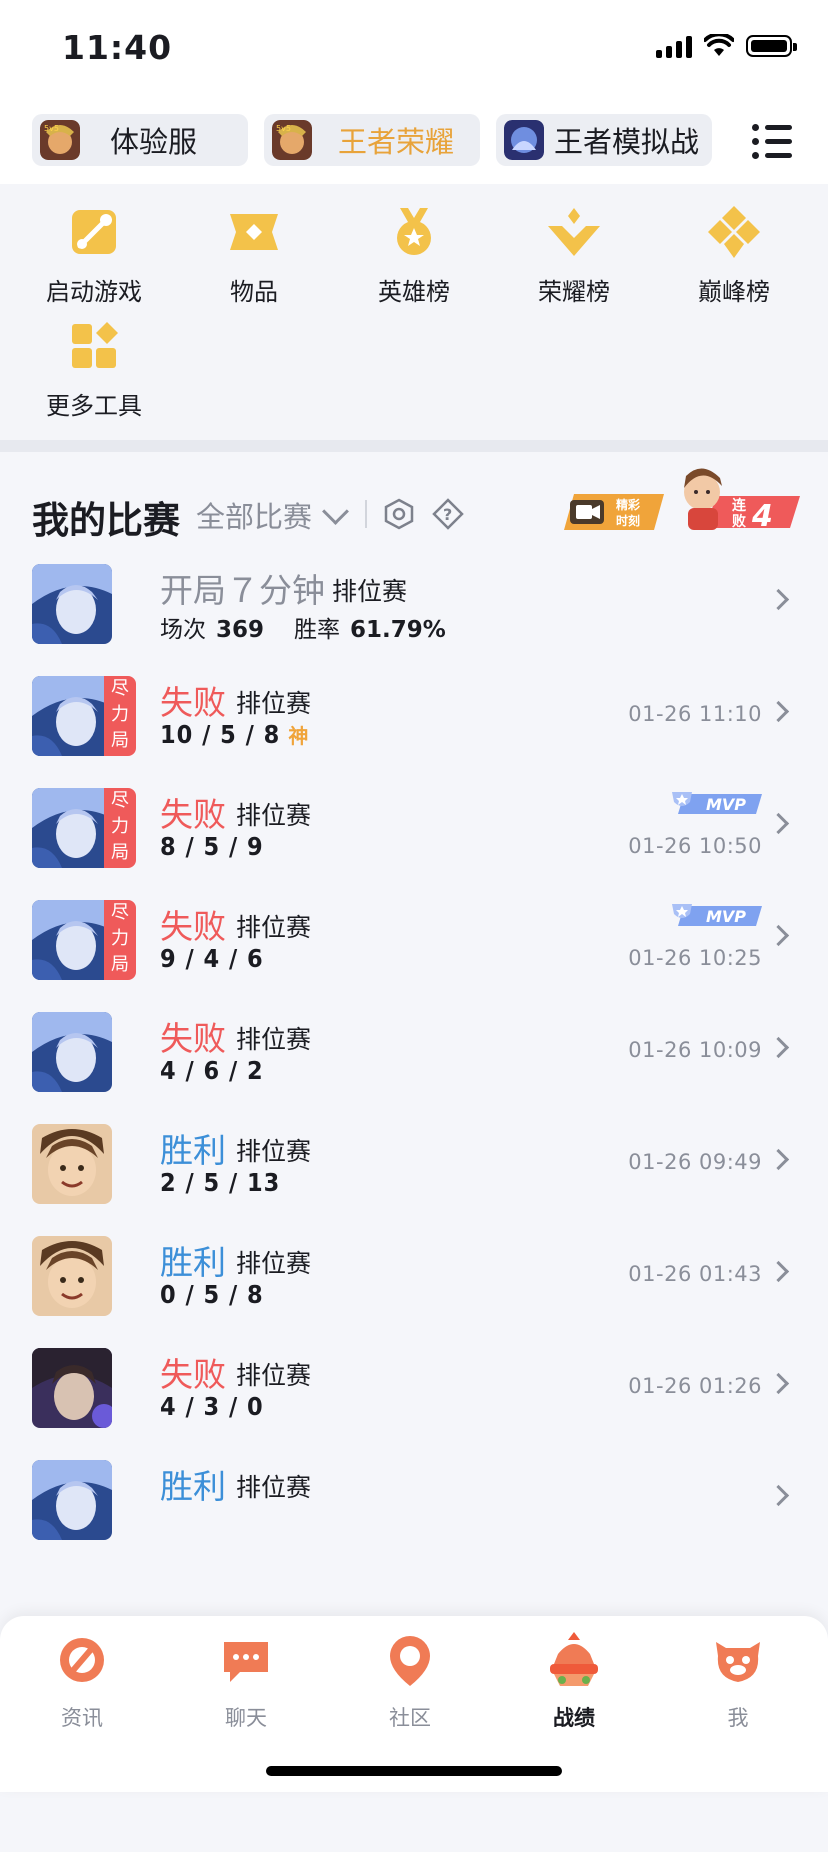  What do you see at coordinates (366, 514) in the screenshot?
I see `separator` at bounding box center [366, 514].